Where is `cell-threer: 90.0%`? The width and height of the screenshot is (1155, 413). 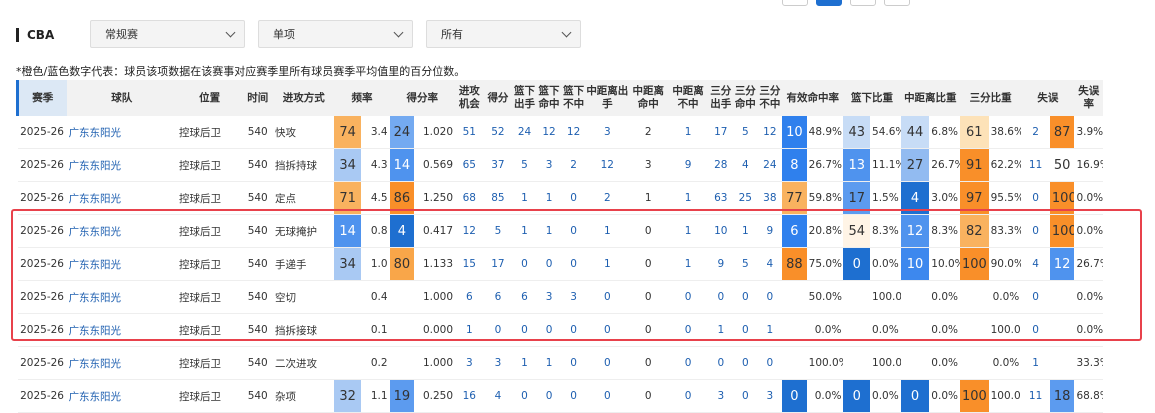 cell-threer: 90.0% is located at coordinates (1005, 264).